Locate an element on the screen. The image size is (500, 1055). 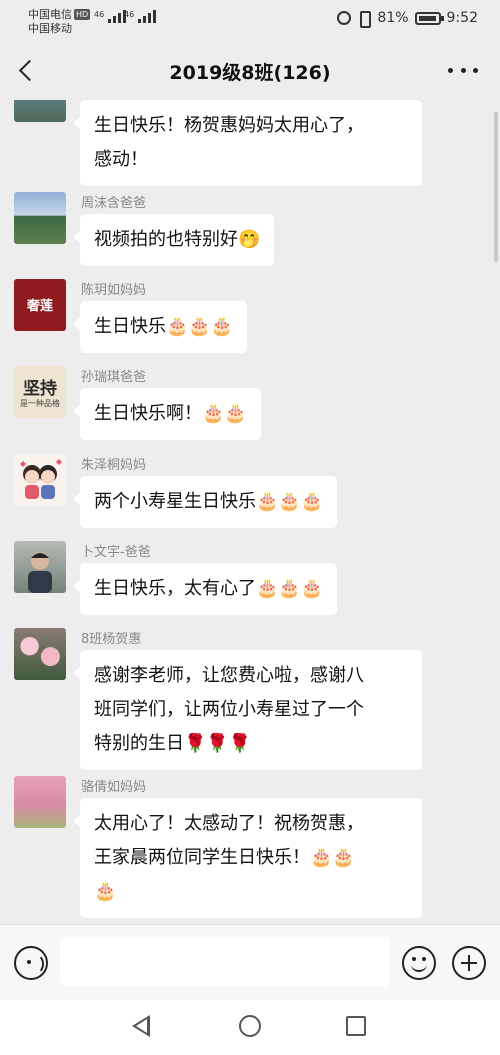
message-bubble: 两个小寿星生日快乐🎂🎂🎂 is located at coordinates (205, 502).